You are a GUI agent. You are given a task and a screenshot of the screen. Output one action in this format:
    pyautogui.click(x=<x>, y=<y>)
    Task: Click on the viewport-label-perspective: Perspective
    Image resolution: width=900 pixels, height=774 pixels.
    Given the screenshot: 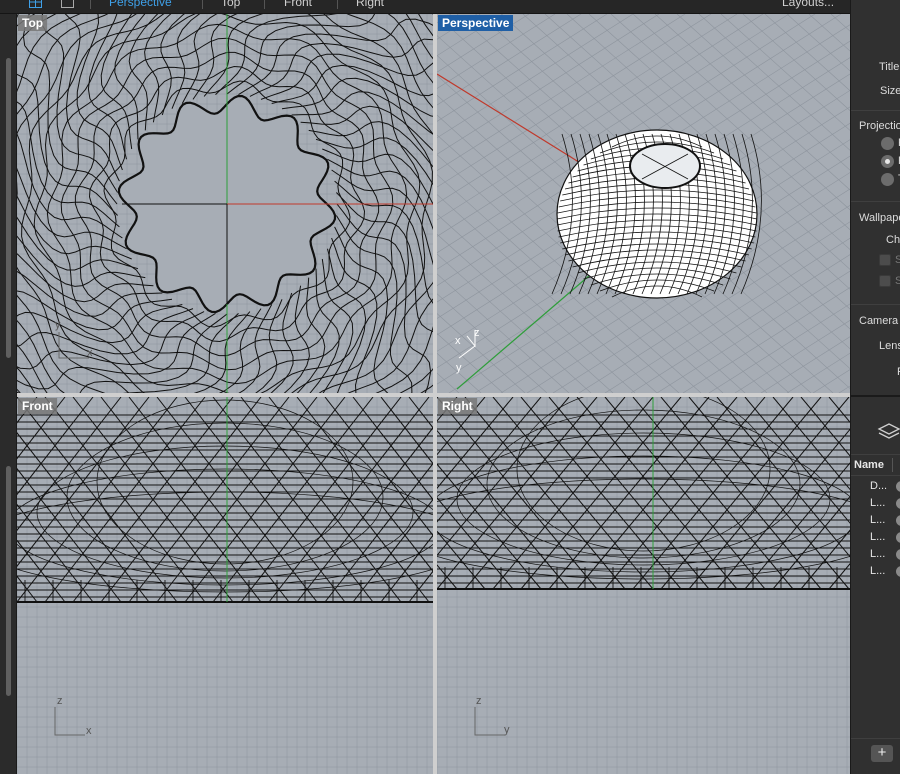 What is the action you would take?
    pyautogui.click(x=476, y=23)
    